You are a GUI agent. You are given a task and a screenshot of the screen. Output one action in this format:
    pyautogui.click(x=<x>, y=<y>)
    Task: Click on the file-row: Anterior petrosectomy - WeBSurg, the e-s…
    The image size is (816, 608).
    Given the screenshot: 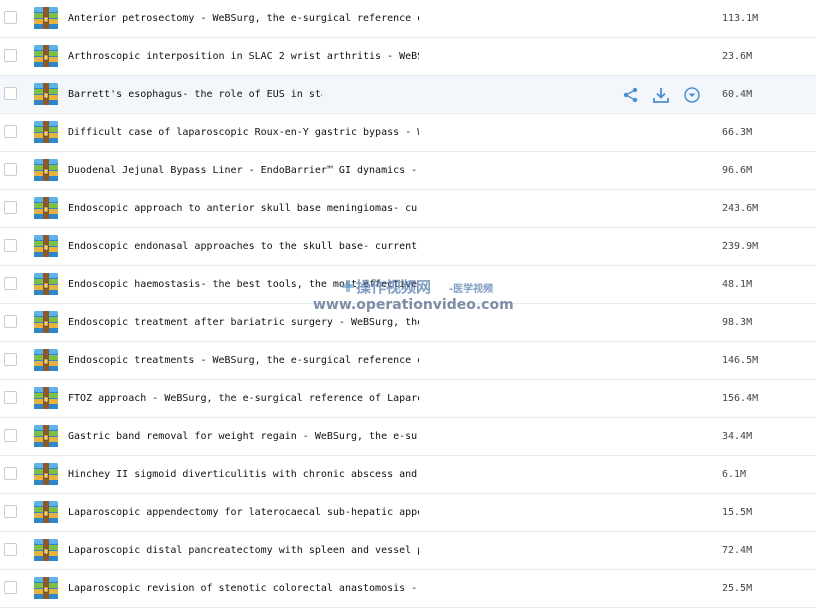 What is the action you would take?
    pyautogui.click(x=408, y=19)
    